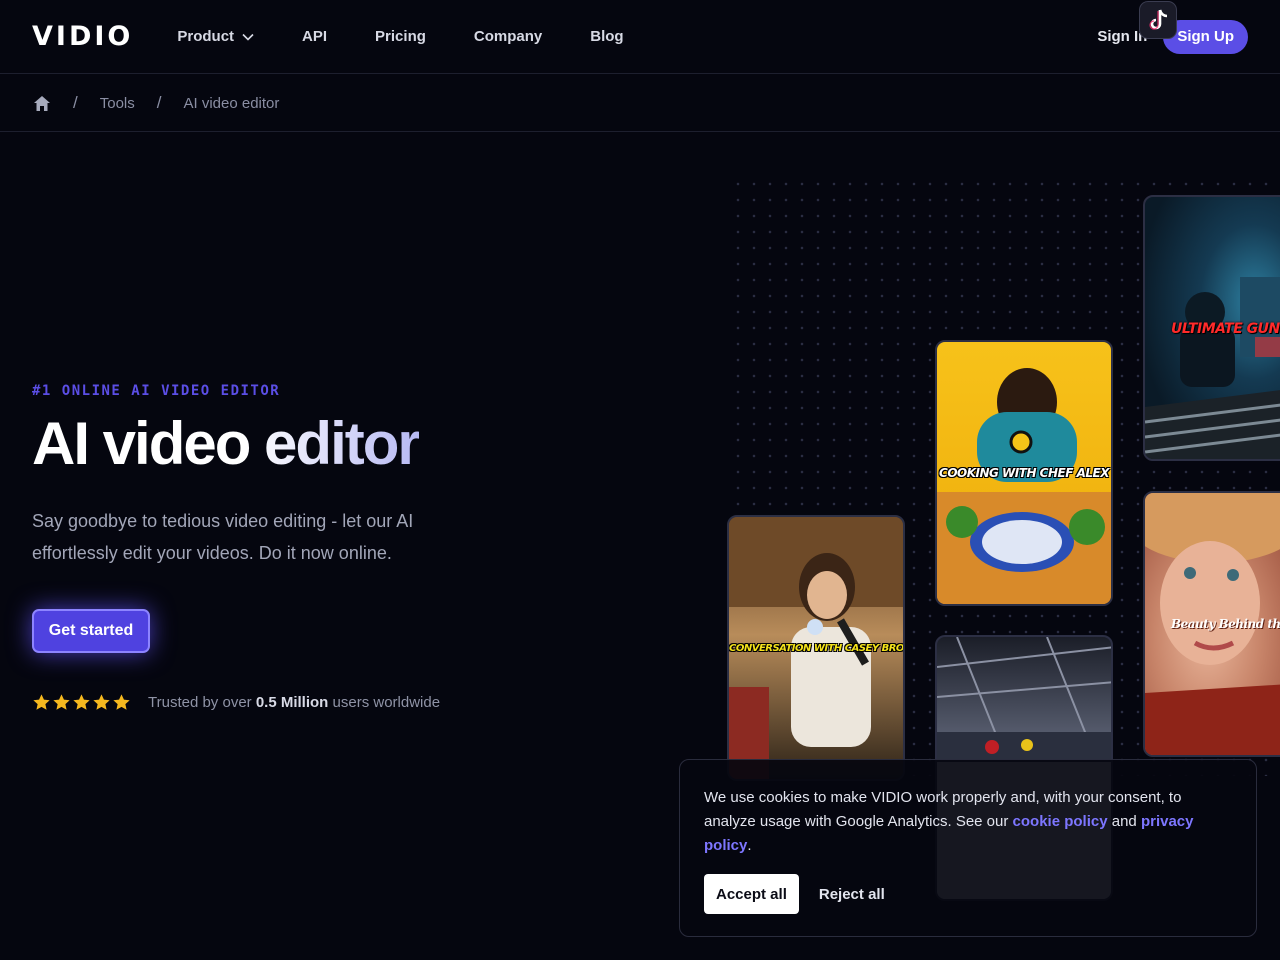 This screenshot has height=960, width=1280. I want to click on video-card-cooking: COOKING WITH CHEF ALEX, so click(1024, 473).